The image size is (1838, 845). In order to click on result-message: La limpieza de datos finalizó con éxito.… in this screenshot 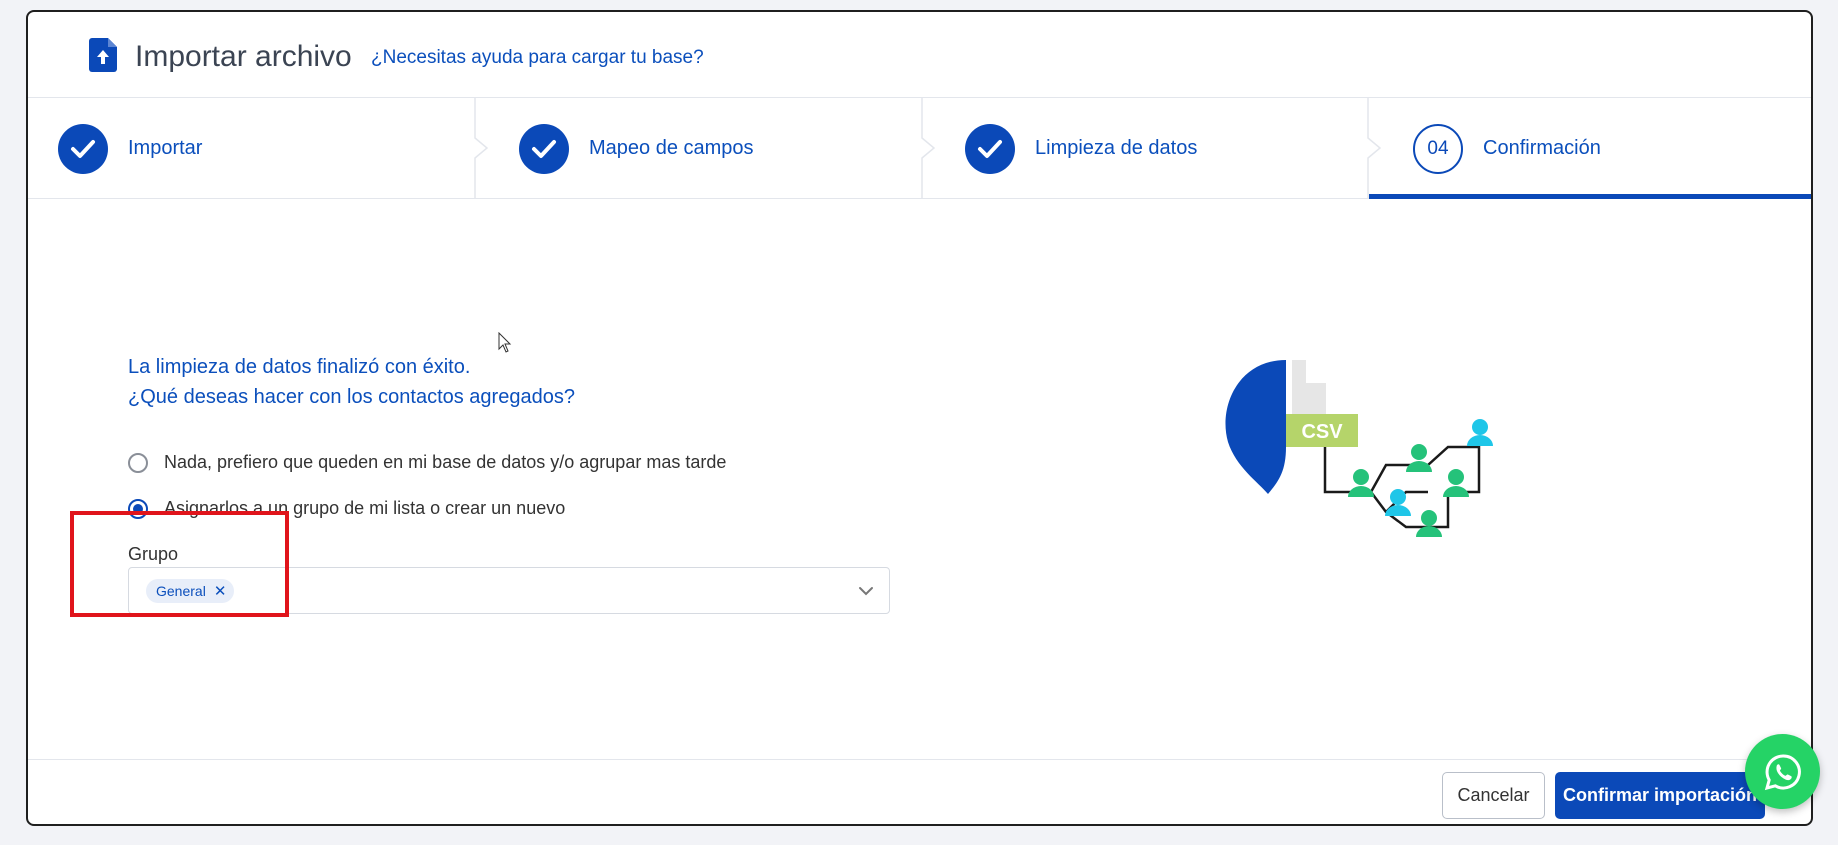, I will do `click(351, 382)`.